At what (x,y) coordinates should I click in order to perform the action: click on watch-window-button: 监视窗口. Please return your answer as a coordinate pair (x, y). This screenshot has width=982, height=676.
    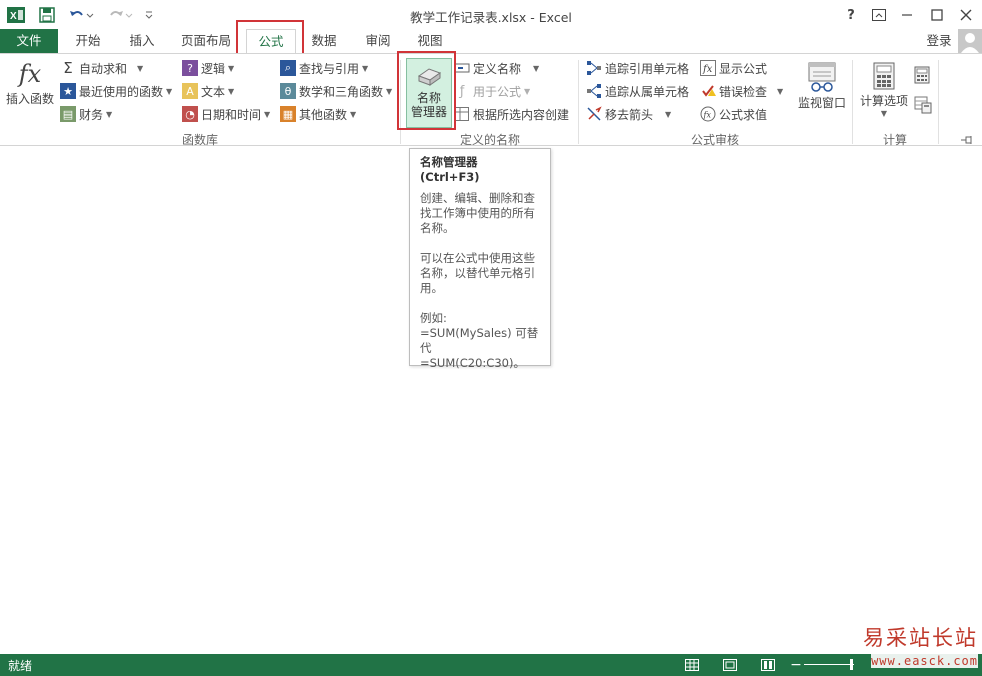
    Looking at the image, I should click on (822, 91).